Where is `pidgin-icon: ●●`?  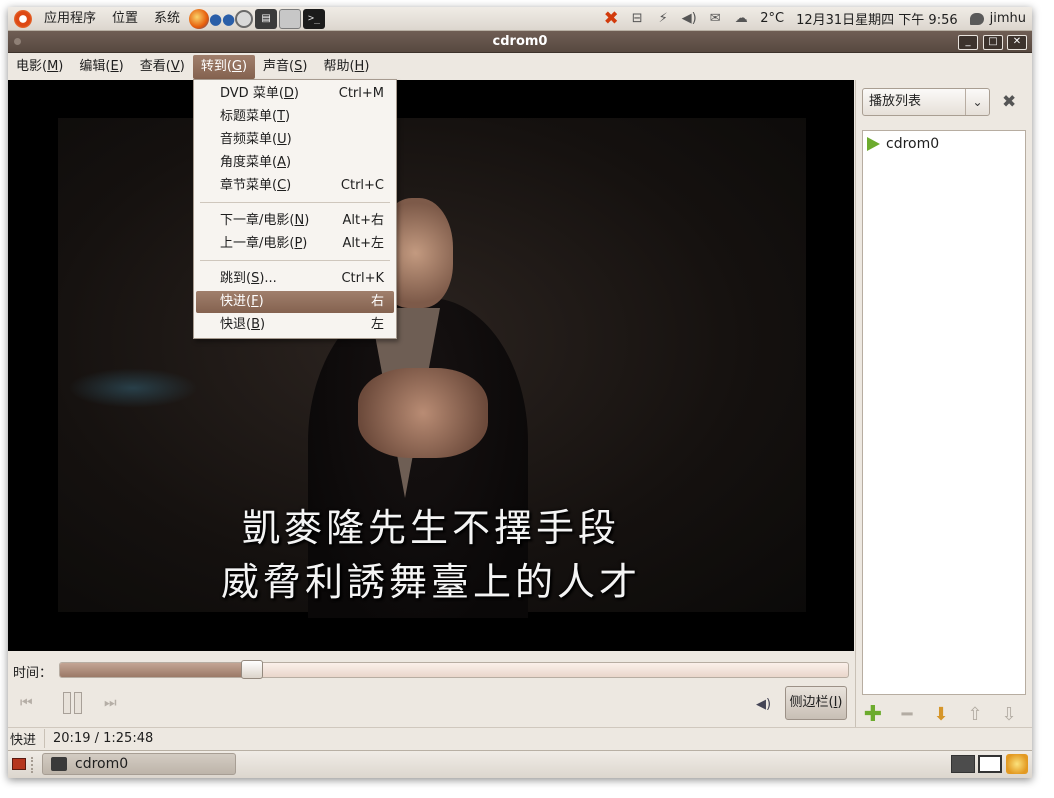
pidgin-icon: ●● is located at coordinates (222, 19).